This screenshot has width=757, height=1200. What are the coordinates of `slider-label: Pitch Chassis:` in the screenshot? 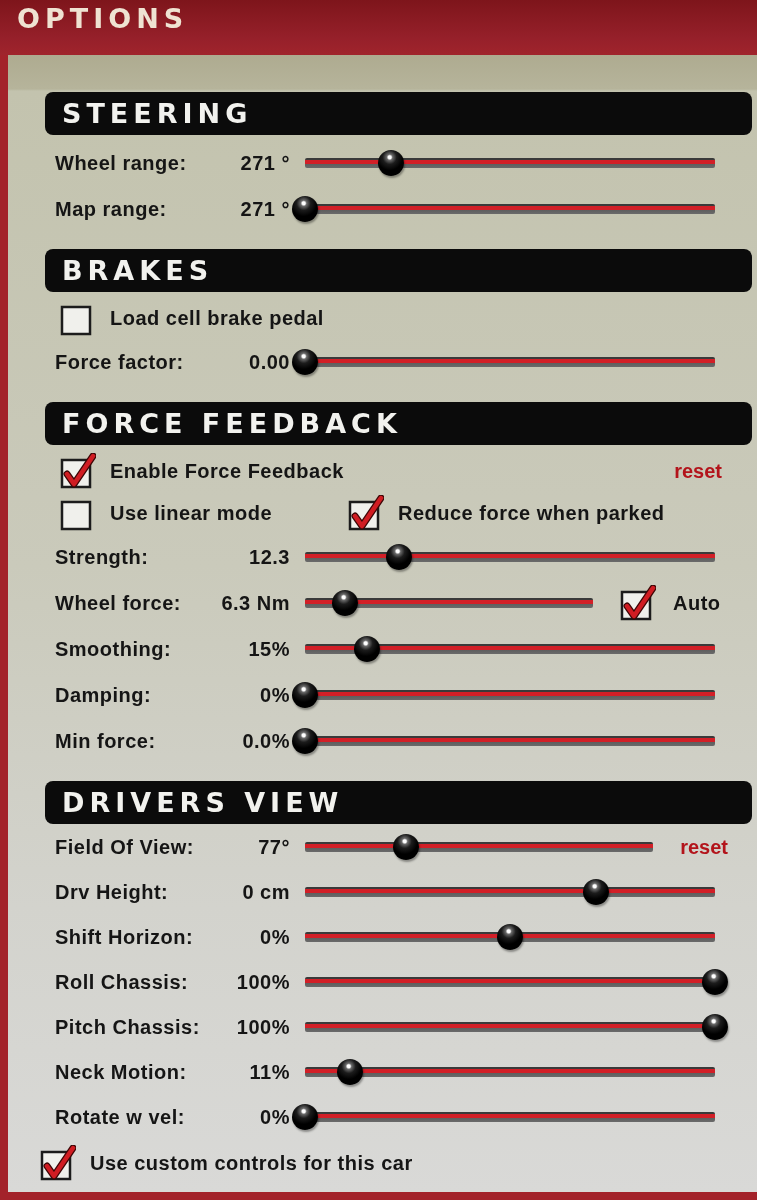 It's located at (127, 1026).